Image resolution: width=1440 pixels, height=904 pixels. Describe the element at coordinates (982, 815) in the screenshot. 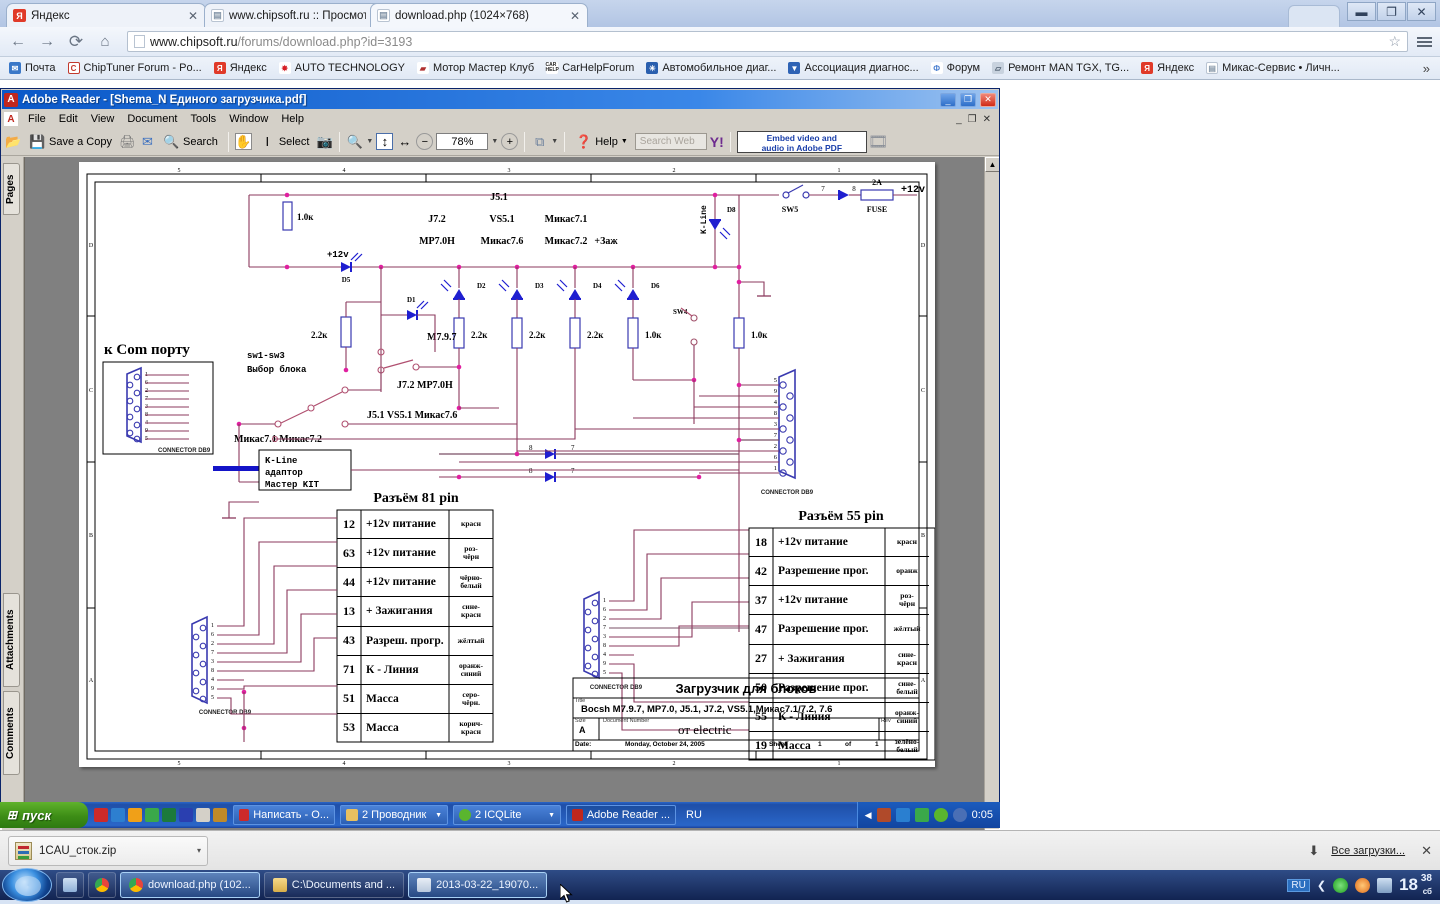

I see `xp-clock: 0:05` at that location.